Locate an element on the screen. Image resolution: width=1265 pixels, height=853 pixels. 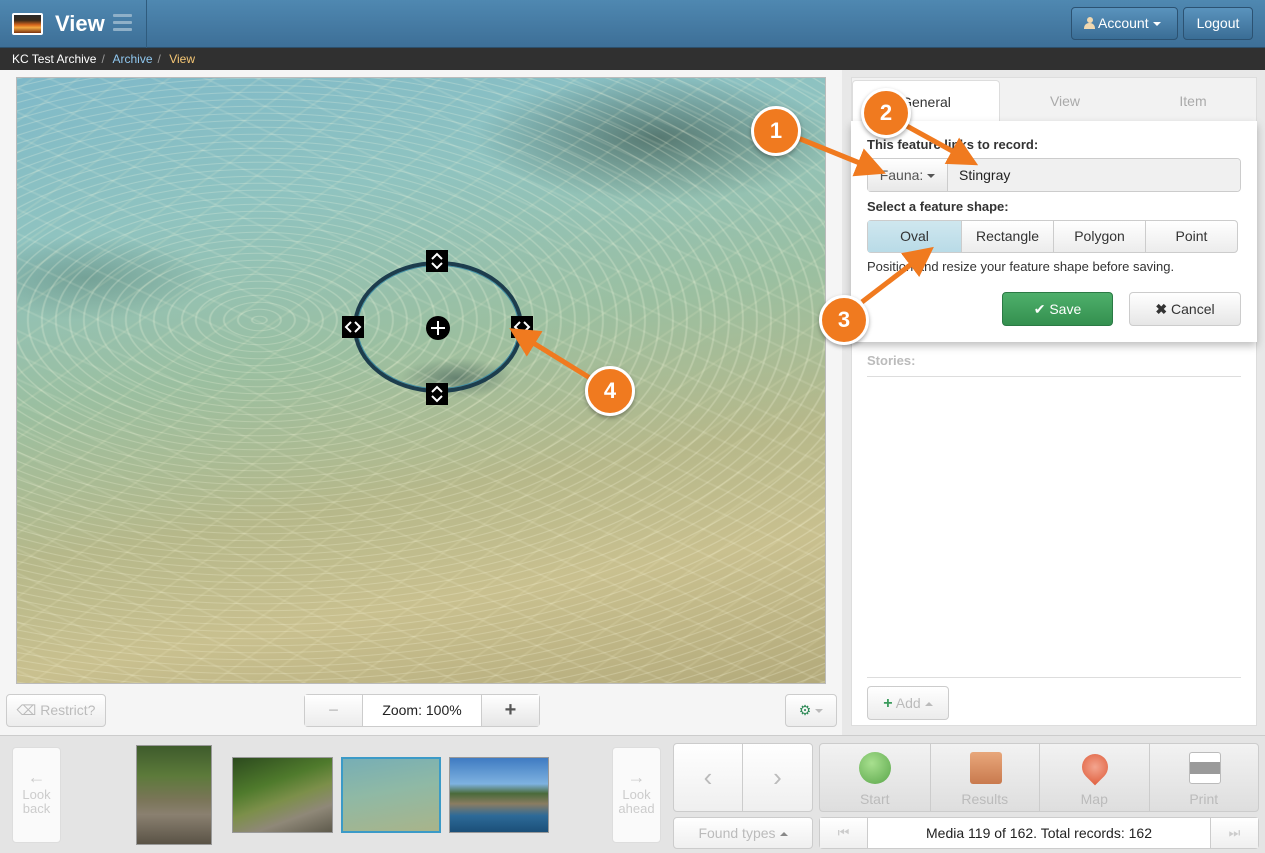
chevron-left-icon: ‹ is located at coordinates (708, 777).